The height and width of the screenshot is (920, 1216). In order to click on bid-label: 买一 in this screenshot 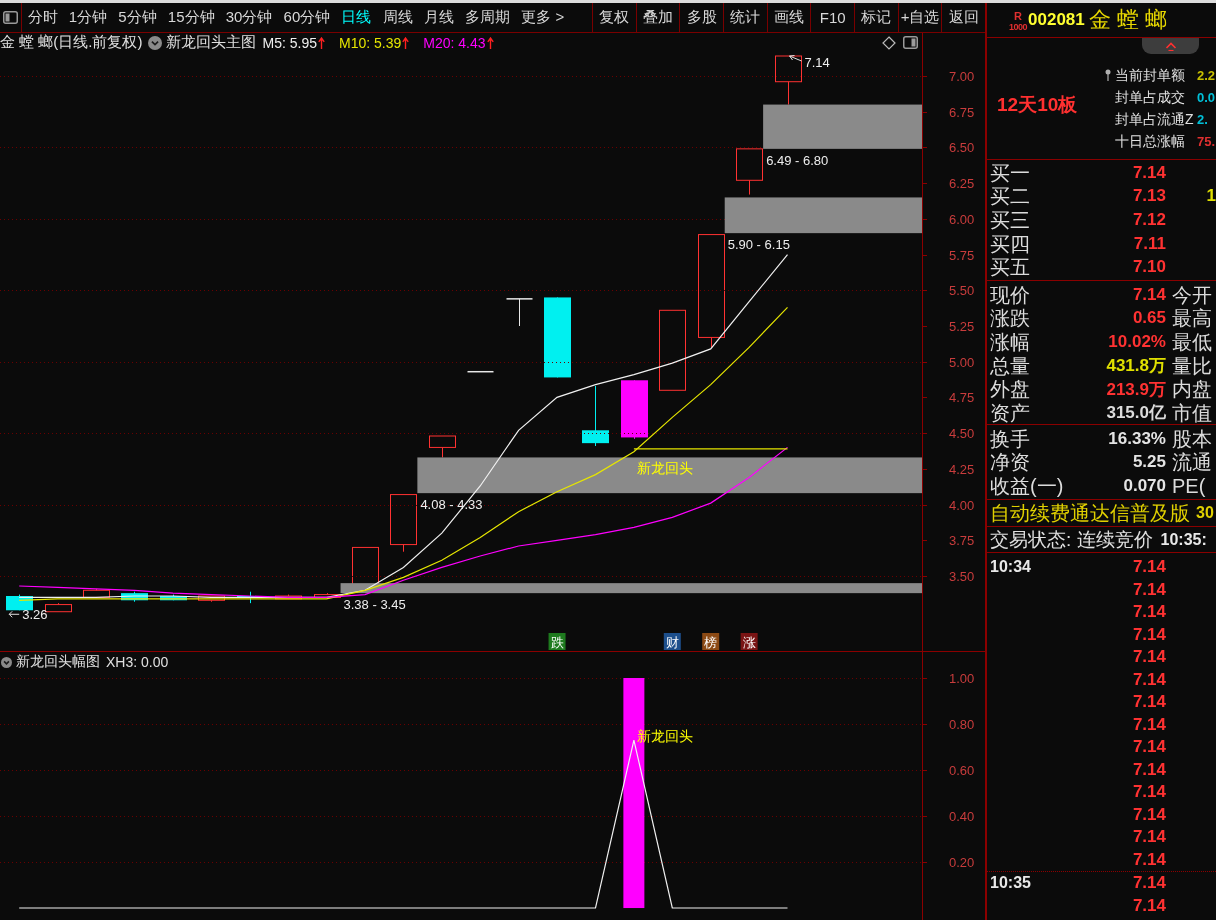, I will do `click(1010, 172)`.